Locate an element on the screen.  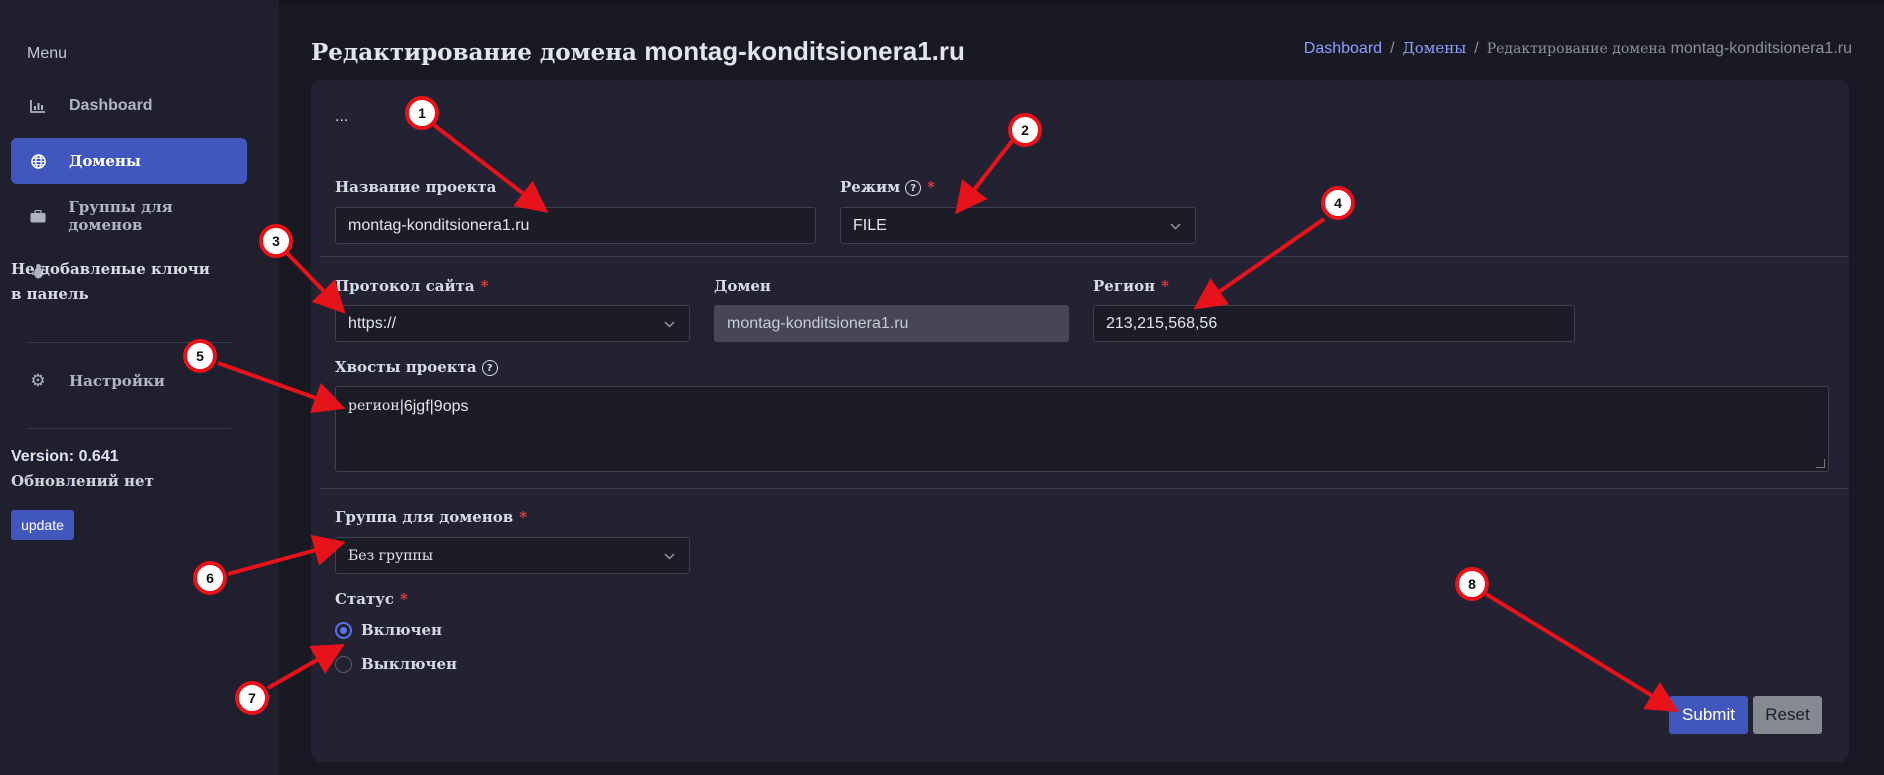
svg-text: 2 is located at coordinates (1025, 130).